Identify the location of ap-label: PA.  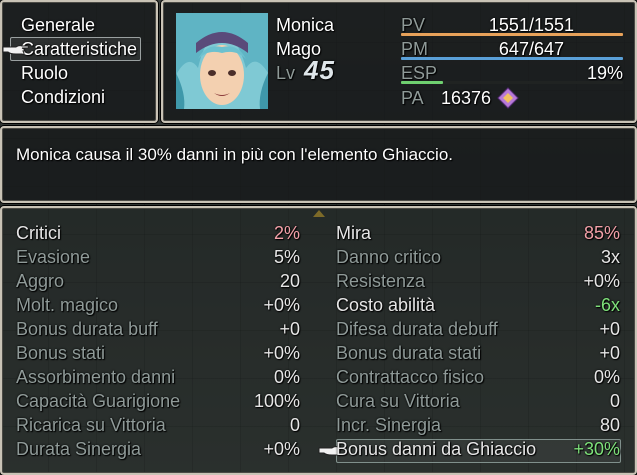
(412, 98).